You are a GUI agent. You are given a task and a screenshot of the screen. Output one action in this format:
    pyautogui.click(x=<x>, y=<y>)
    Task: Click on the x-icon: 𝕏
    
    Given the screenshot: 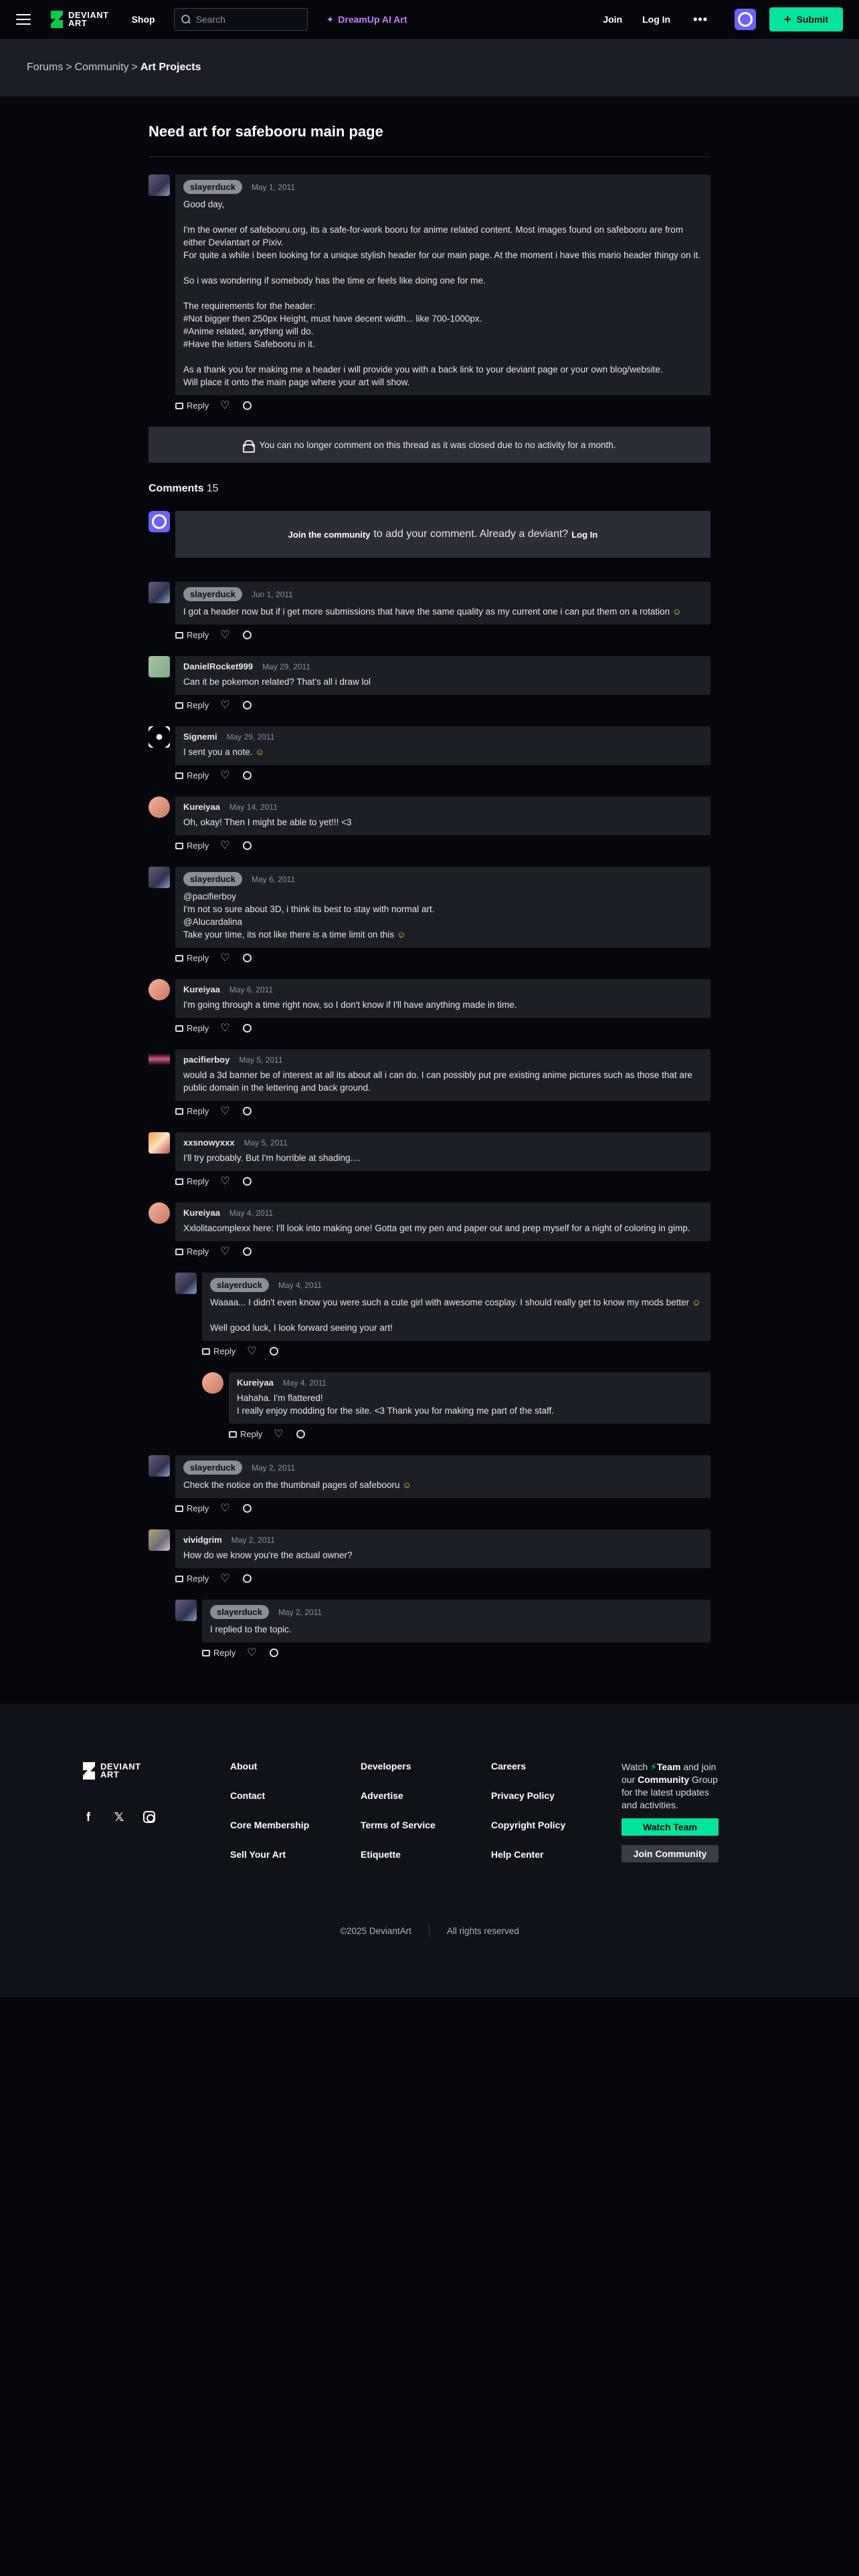 What is the action you would take?
    pyautogui.click(x=119, y=1817)
    